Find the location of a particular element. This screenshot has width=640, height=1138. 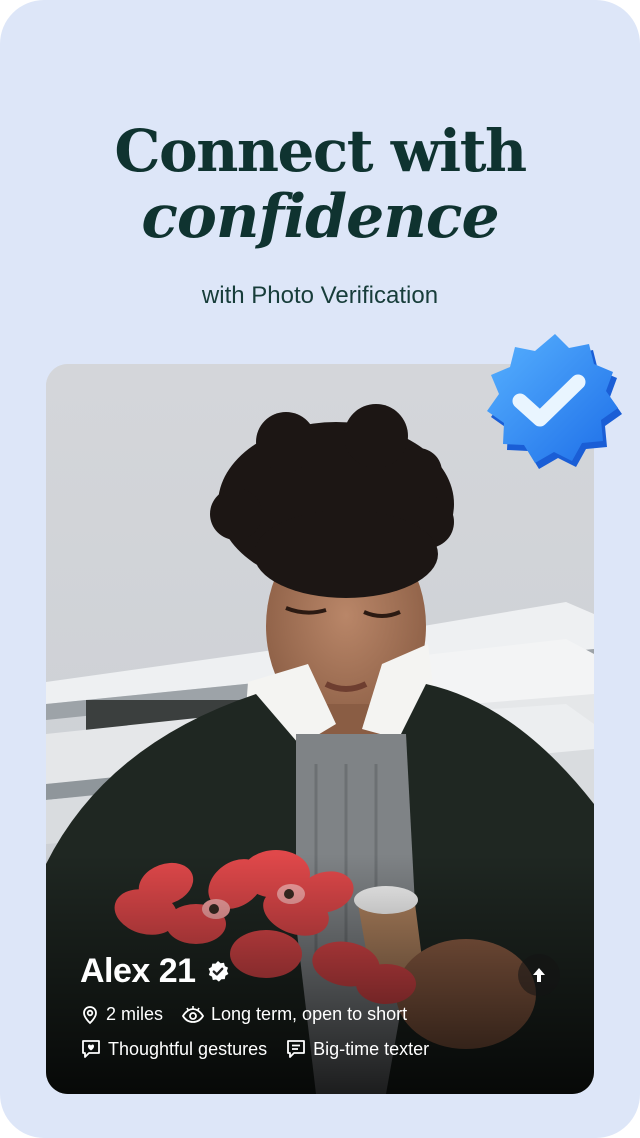

info-row-basics: 2 miles Long term, open to short is located at coordinates (252, 1014).